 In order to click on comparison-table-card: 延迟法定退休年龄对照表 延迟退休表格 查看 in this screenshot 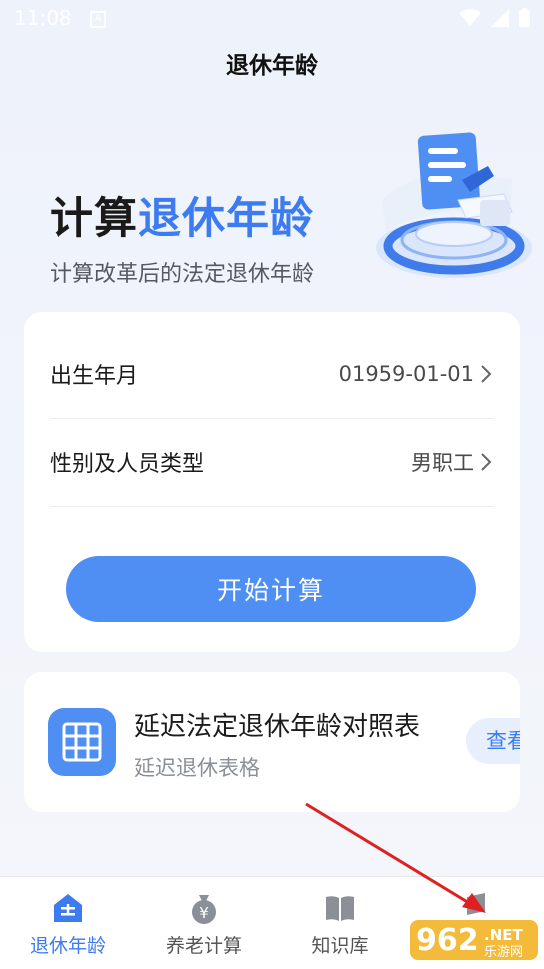, I will do `click(272, 742)`.